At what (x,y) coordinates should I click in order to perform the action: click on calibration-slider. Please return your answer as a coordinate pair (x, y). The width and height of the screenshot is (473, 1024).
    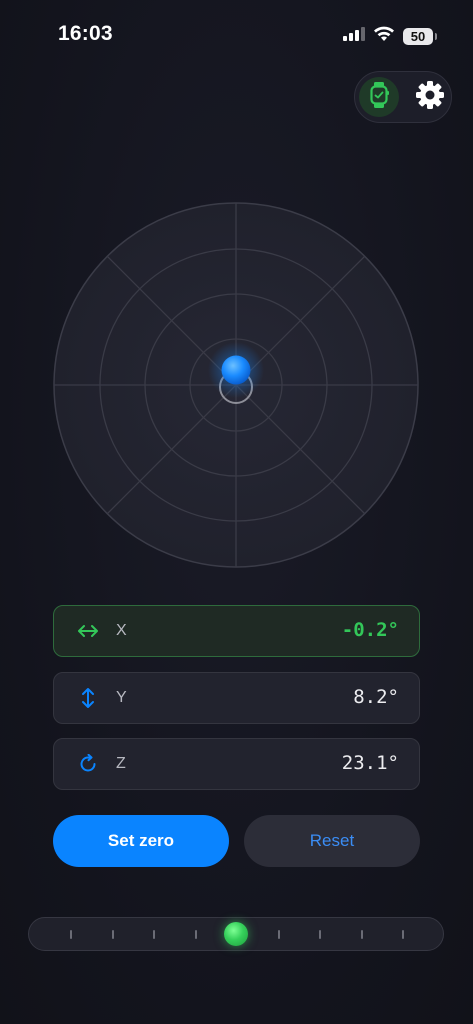
    Looking at the image, I should click on (236, 934).